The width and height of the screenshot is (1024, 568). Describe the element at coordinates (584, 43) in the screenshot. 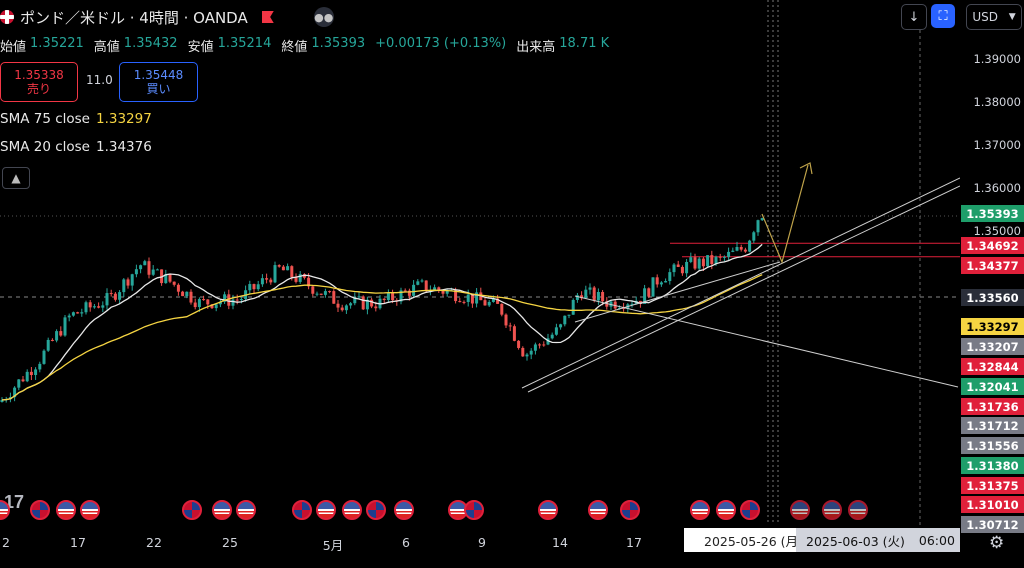

I see `volume-value: 18.71 K` at that location.